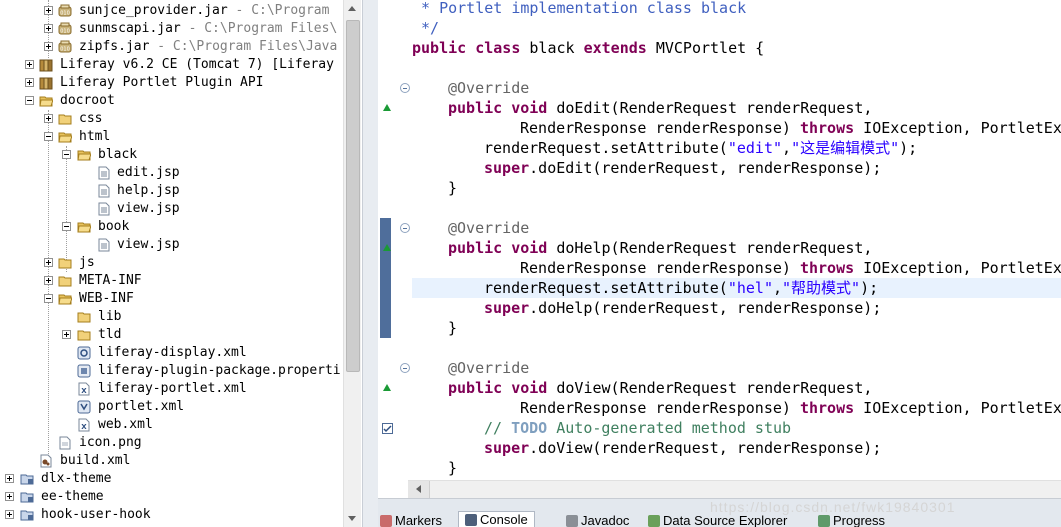 Image resolution: width=1061 pixels, height=527 pixels. I want to click on xml-file-icon: X, so click(84, 389).